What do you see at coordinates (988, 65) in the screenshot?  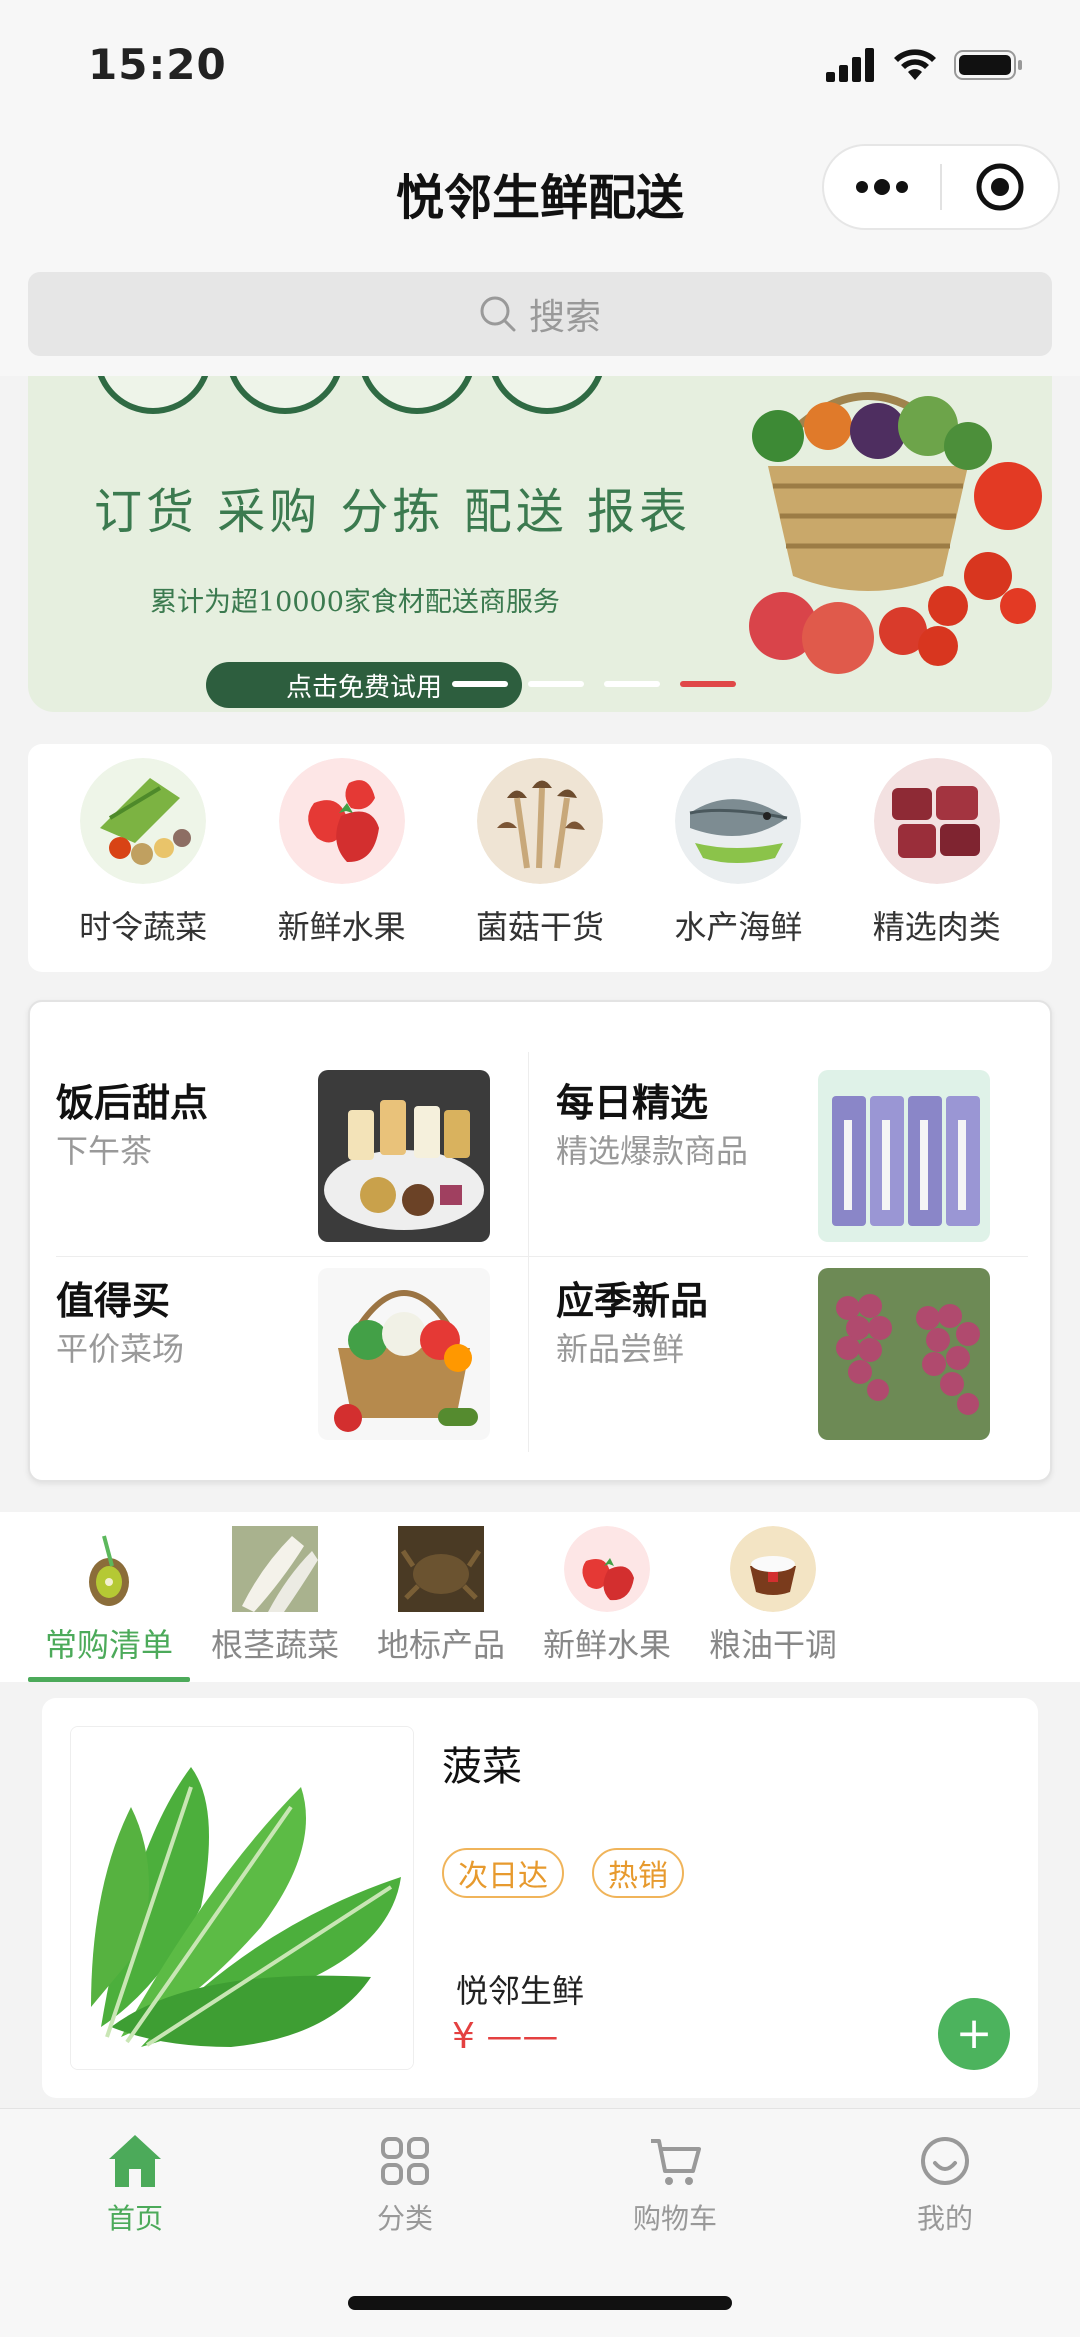 I see `battery-icon` at bounding box center [988, 65].